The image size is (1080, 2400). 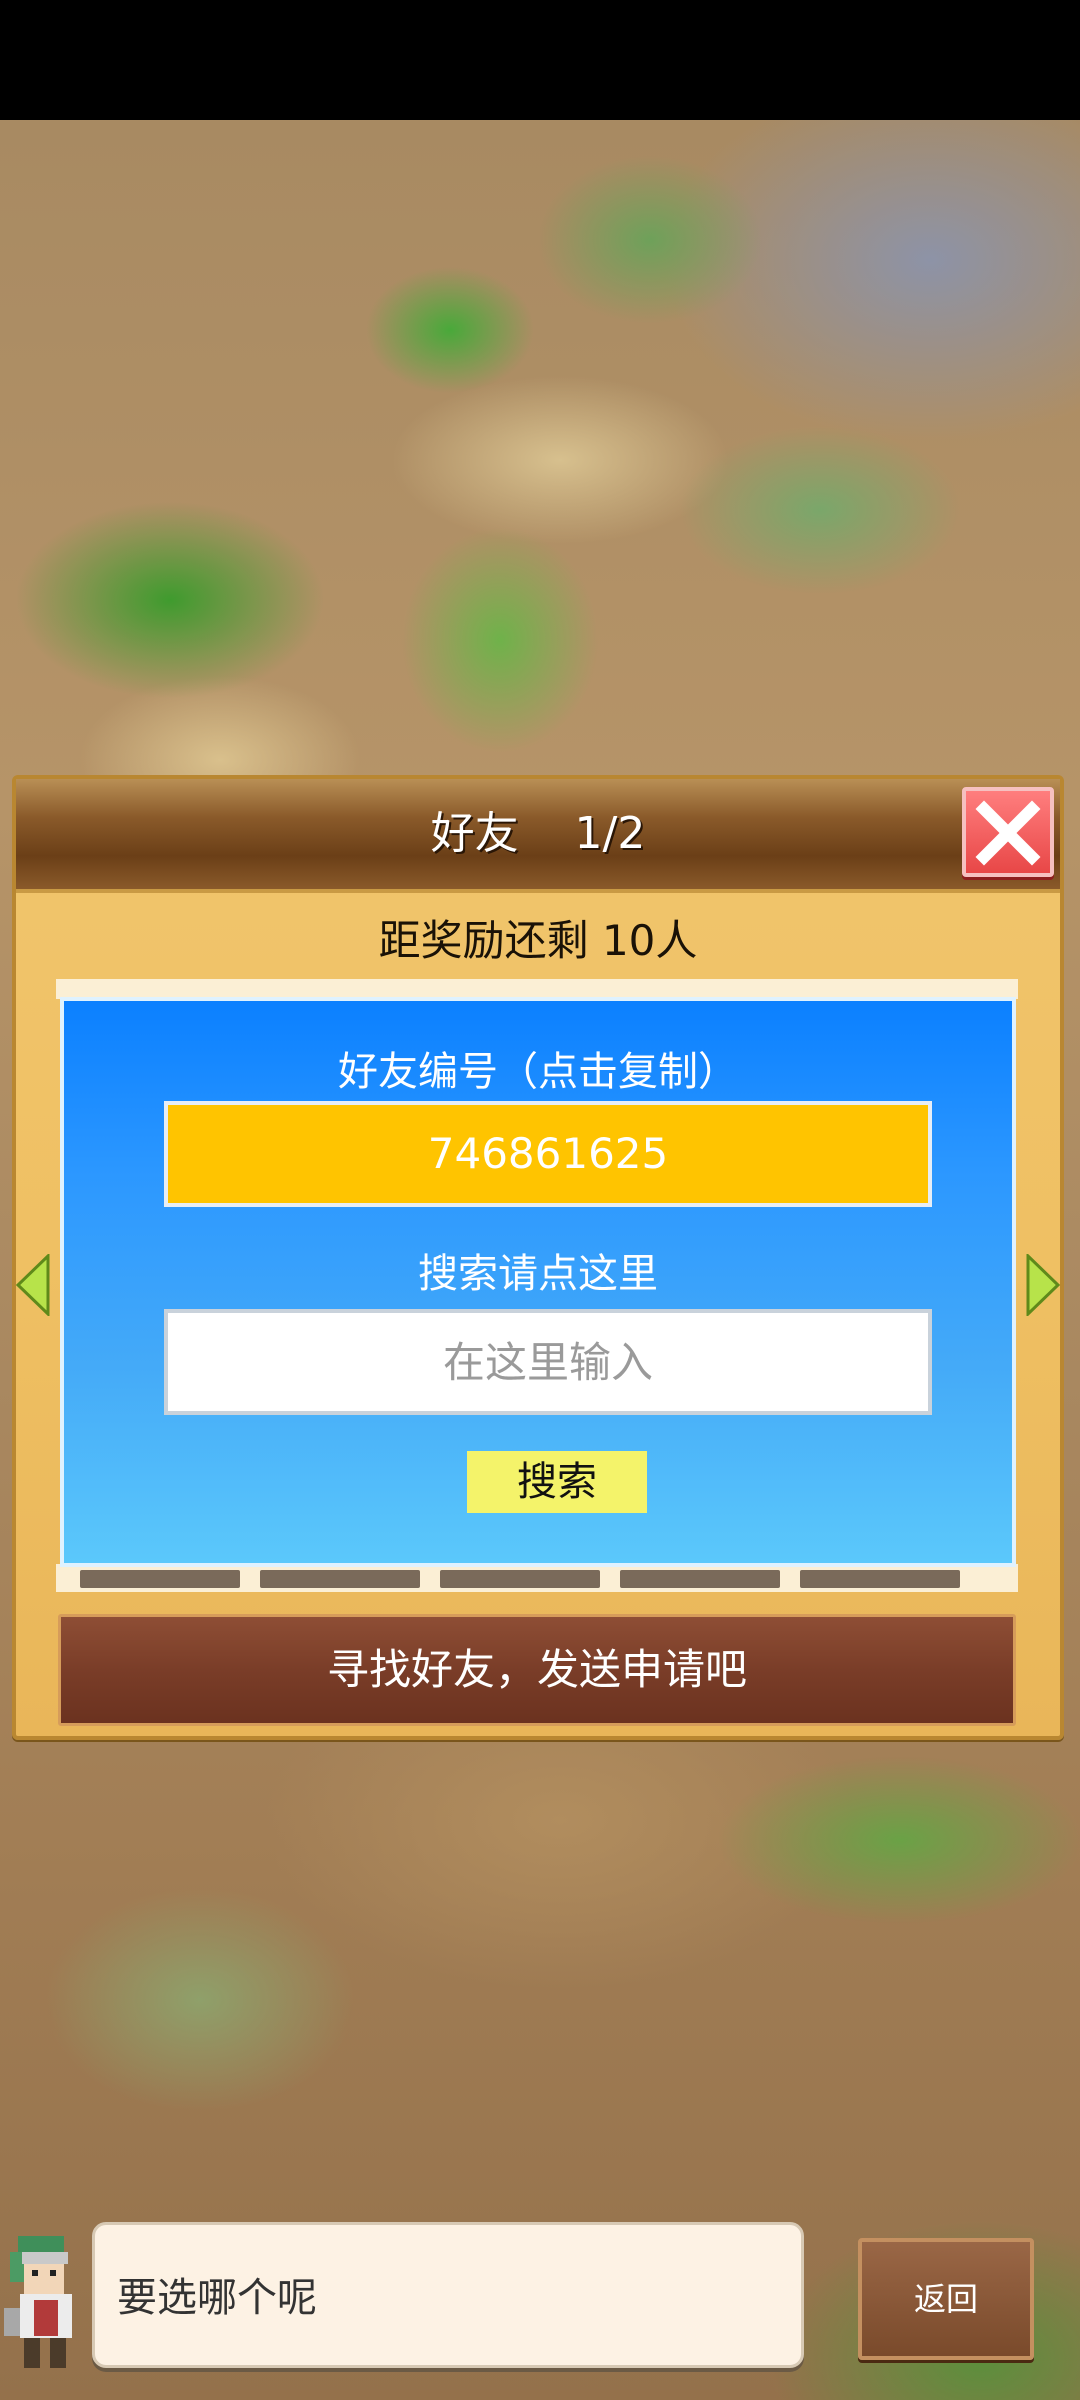 I want to click on friend-grid-bottom-strip, so click(x=537, y=1578).